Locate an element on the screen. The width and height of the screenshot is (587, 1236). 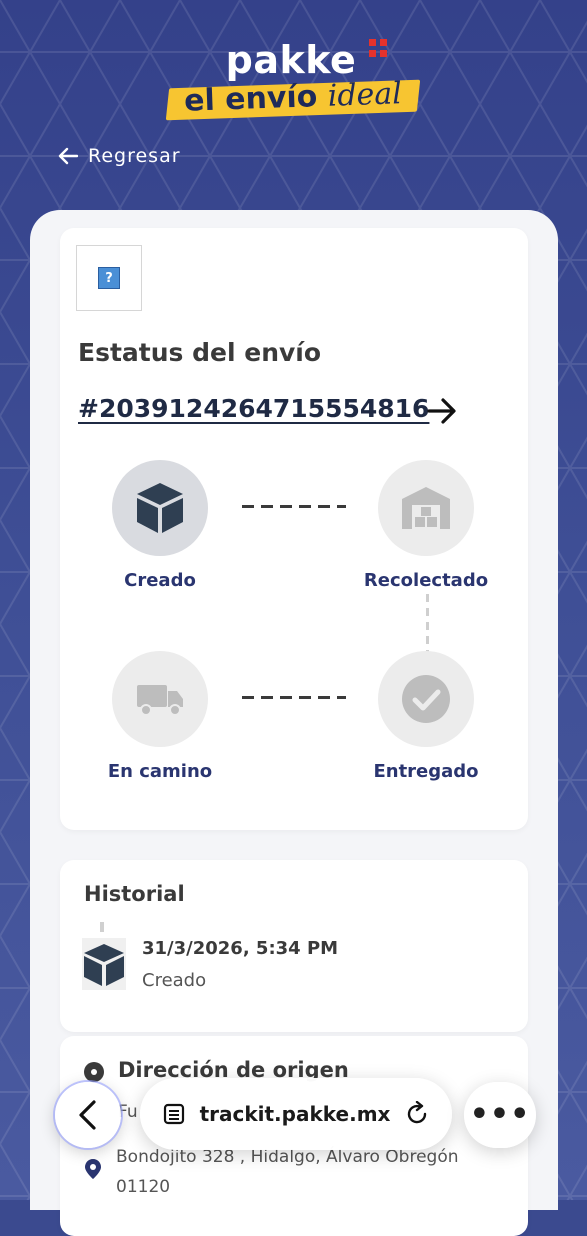
tagline-main: el envío is located at coordinates (250, 99).